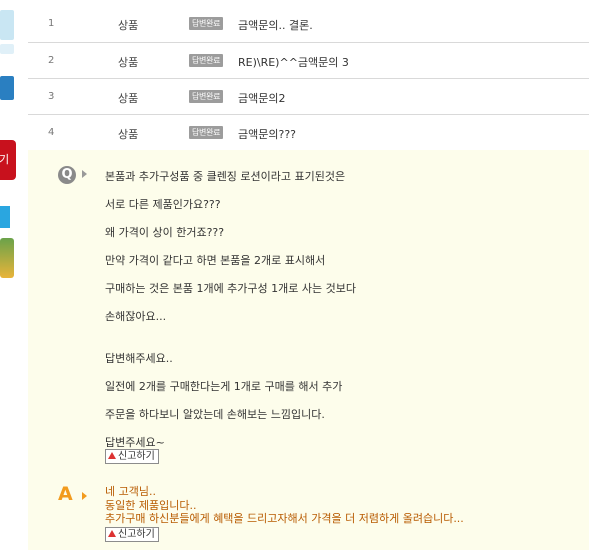 Image resolution: width=589 pixels, height=550 pixels. I want to click on qna-row: 4 상품 답변완료 금액문의???, so click(308, 133).